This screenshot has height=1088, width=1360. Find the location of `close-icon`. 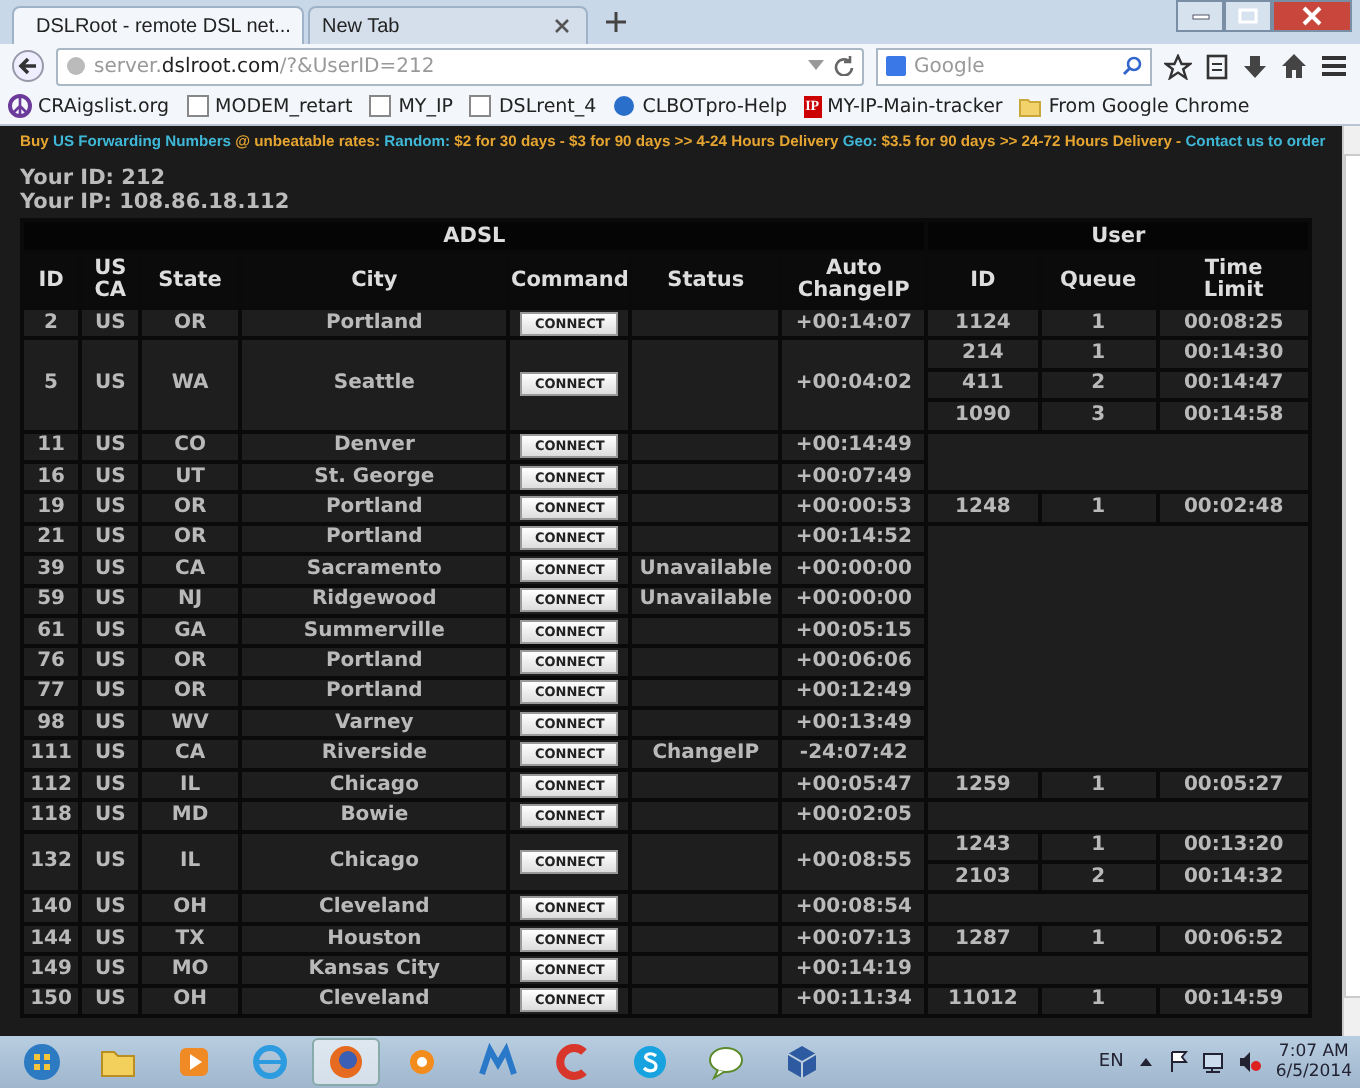

close-icon is located at coordinates (1312, 16).